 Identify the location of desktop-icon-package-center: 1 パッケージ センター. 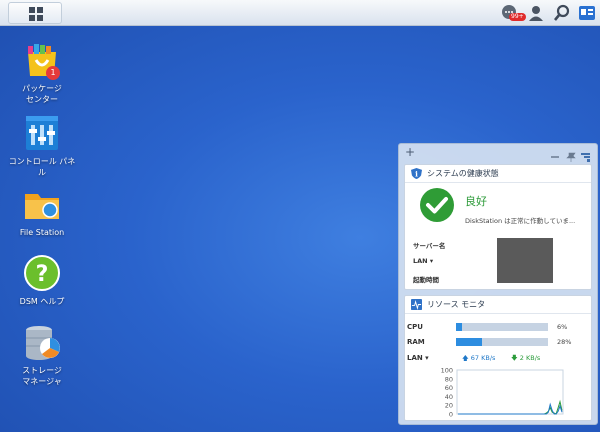
(42, 72).